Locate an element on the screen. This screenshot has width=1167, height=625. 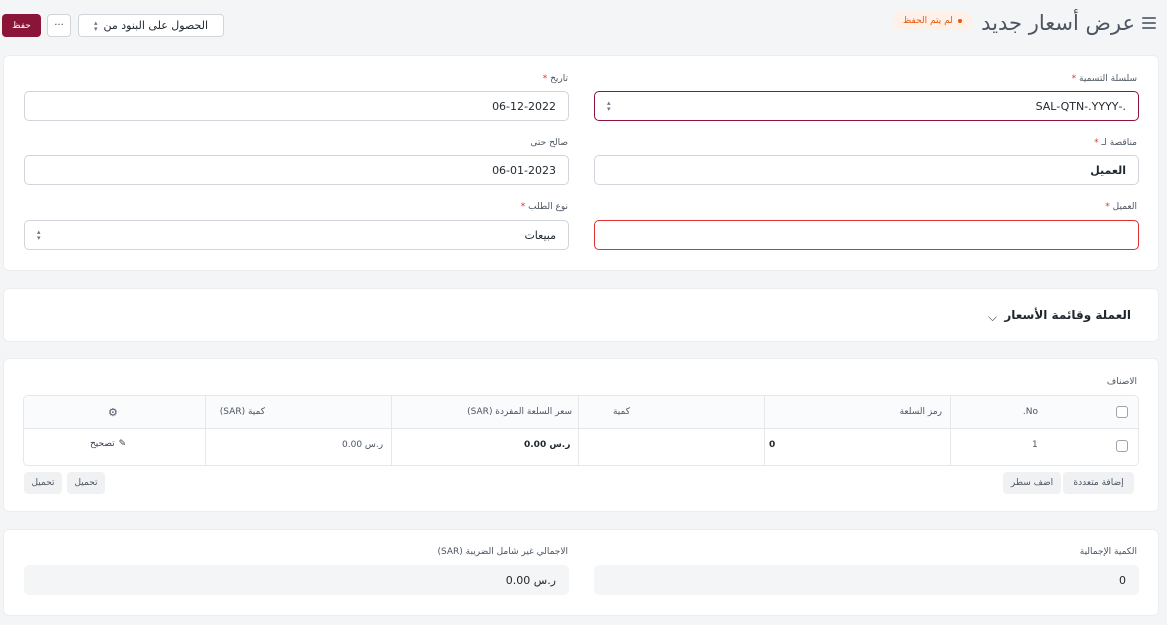
items-label: الاصناف is located at coordinates (1121, 382).